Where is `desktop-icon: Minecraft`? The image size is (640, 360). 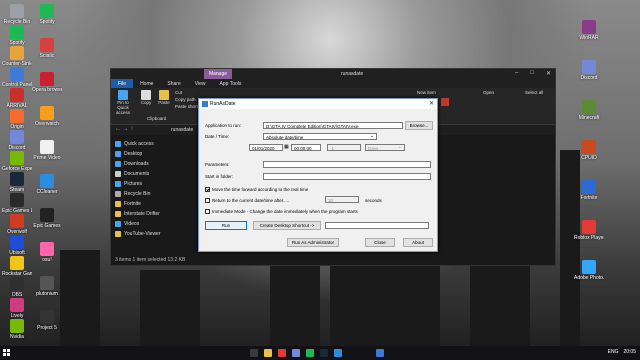 desktop-icon: Minecraft is located at coordinates (589, 110).